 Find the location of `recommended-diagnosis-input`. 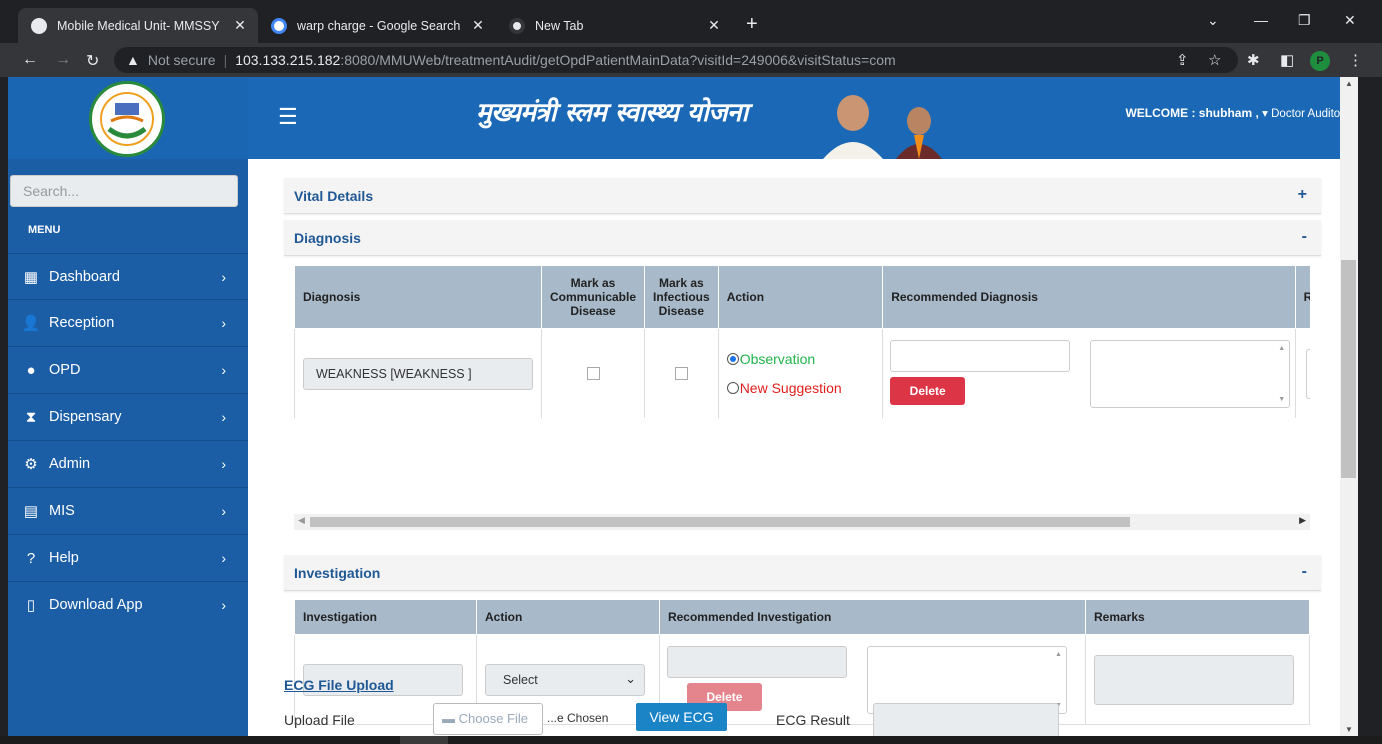

recommended-diagnosis-input is located at coordinates (980, 356).